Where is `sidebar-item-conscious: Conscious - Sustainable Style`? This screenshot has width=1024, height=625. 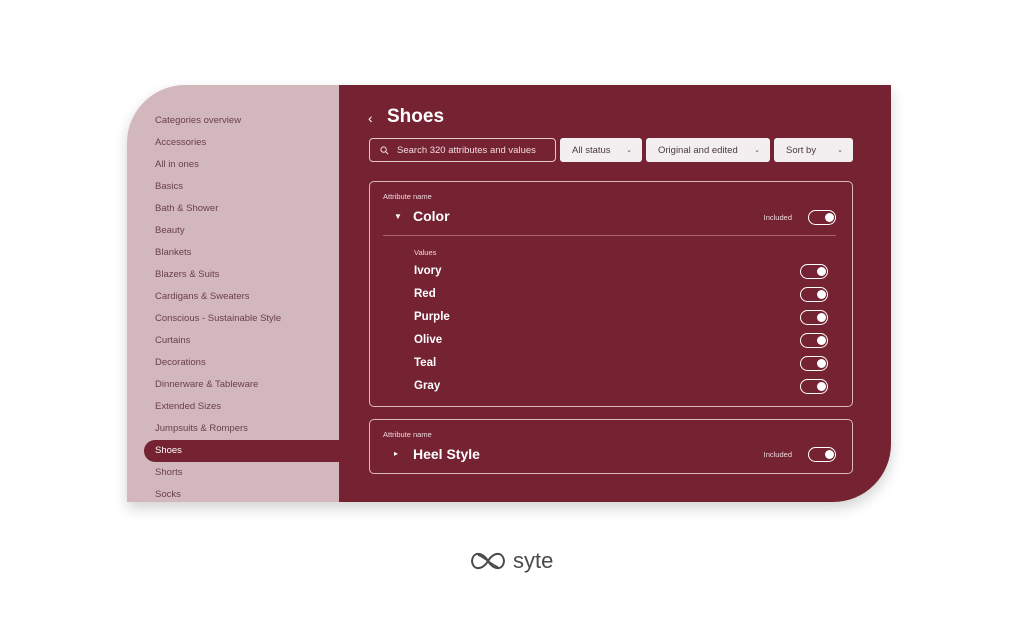
sidebar-item-conscious: Conscious - Sustainable Style is located at coordinates (233, 319).